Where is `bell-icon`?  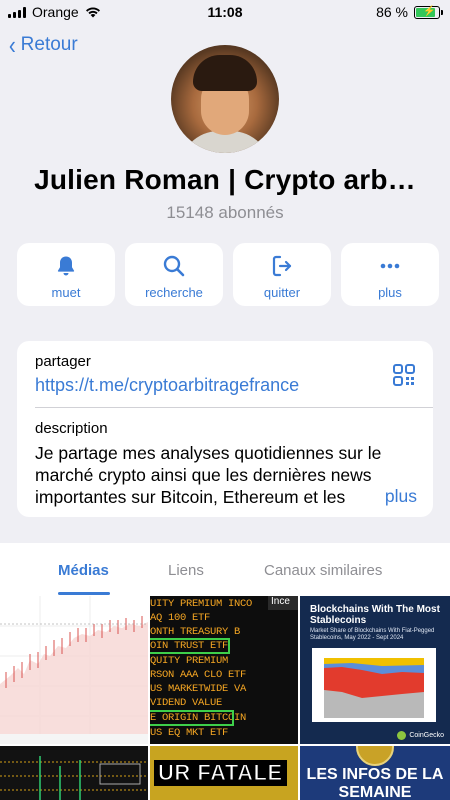
bell-icon is located at coordinates (66, 266).